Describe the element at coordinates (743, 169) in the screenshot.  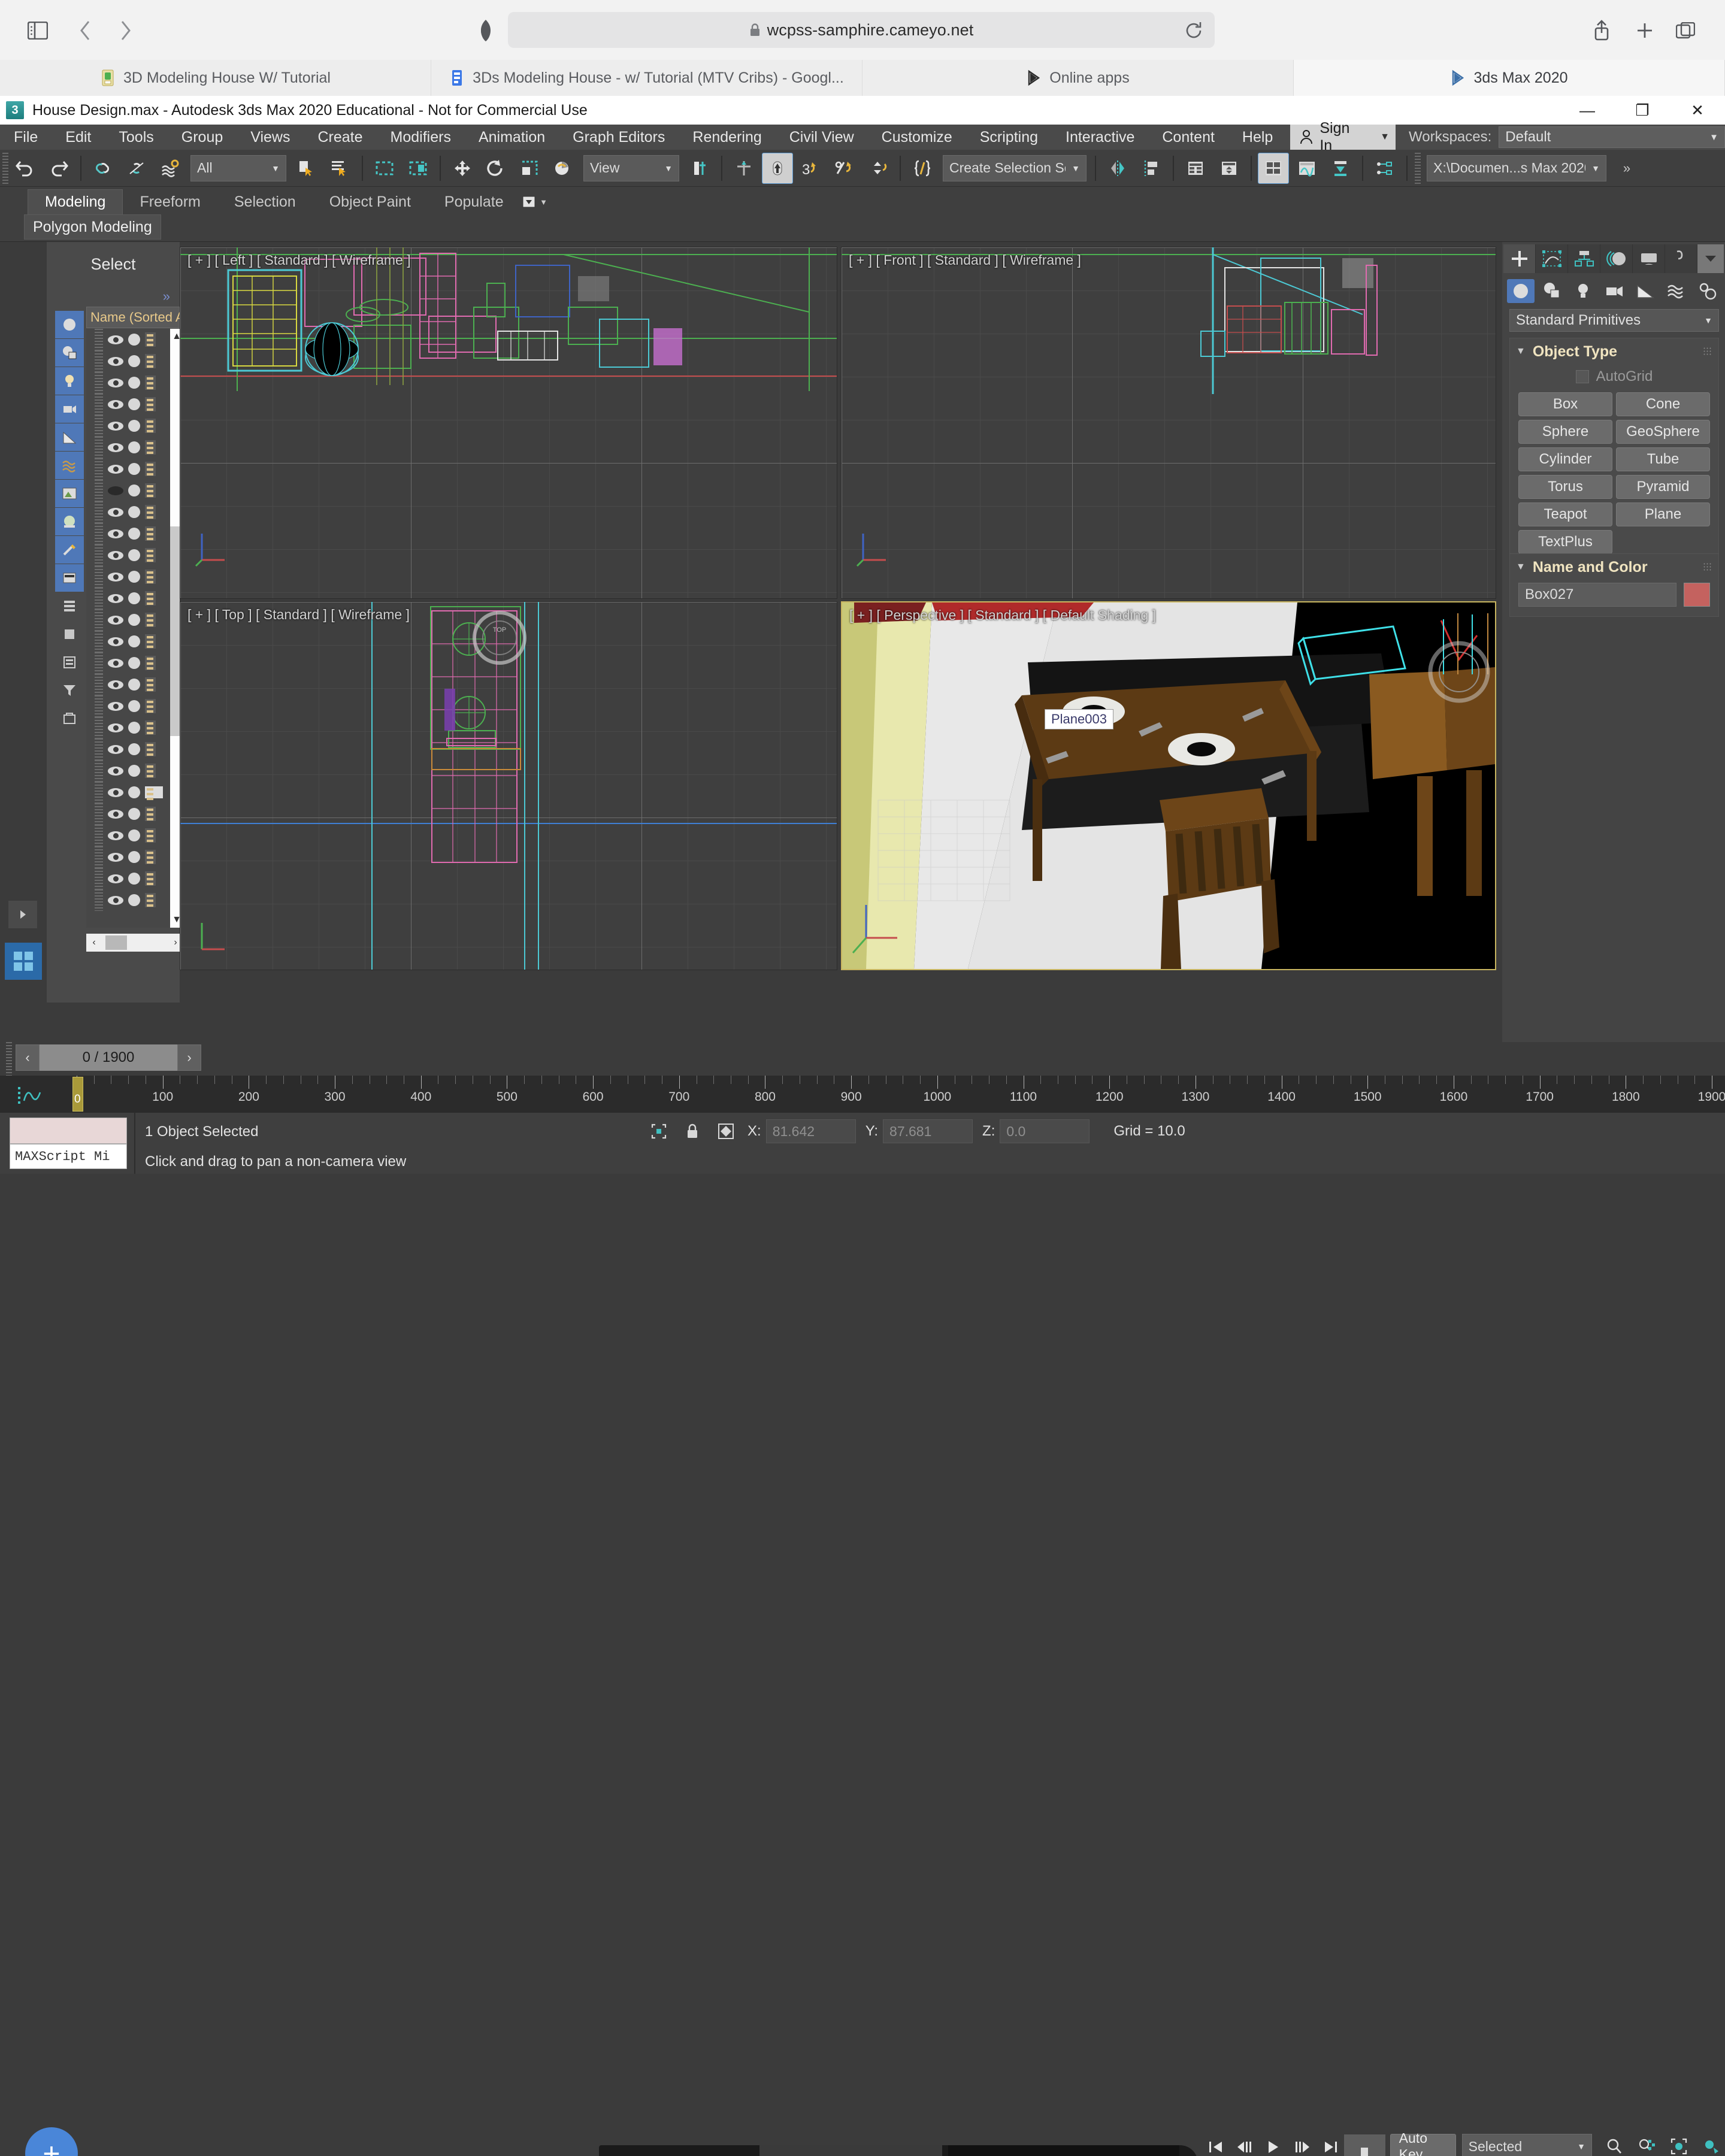
I see `select-align-icon` at that location.